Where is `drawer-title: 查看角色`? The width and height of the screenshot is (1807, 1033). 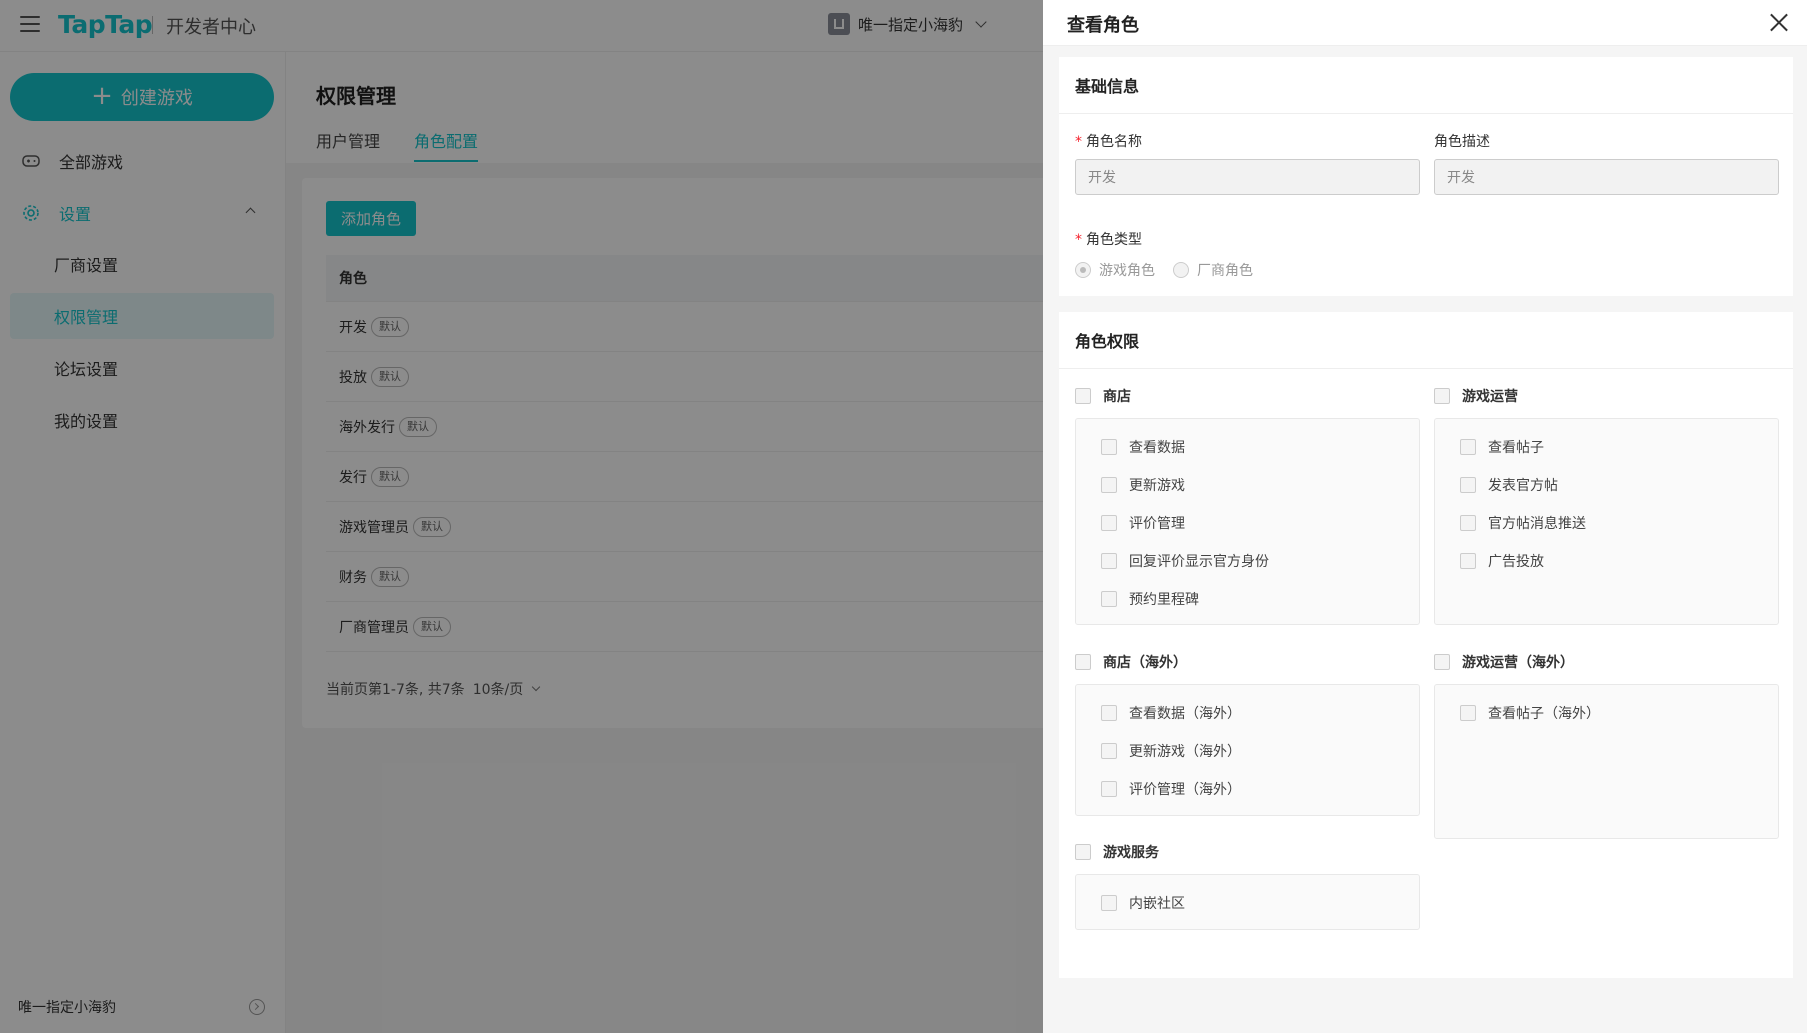
drawer-title: 查看角色 is located at coordinates (1103, 25).